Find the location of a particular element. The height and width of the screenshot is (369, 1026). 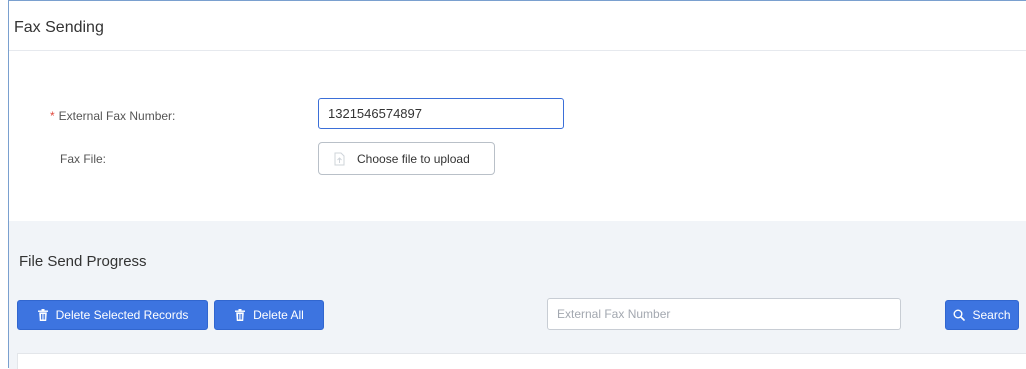

section-title: File Send Progress is located at coordinates (83, 261).